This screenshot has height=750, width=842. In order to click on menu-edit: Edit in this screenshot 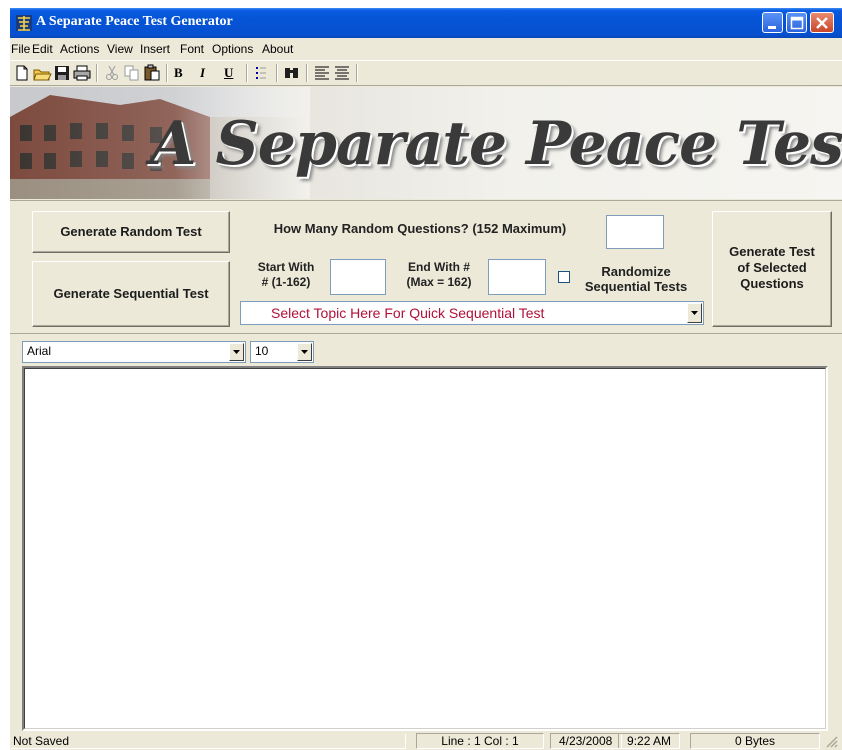, I will do `click(42, 49)`.